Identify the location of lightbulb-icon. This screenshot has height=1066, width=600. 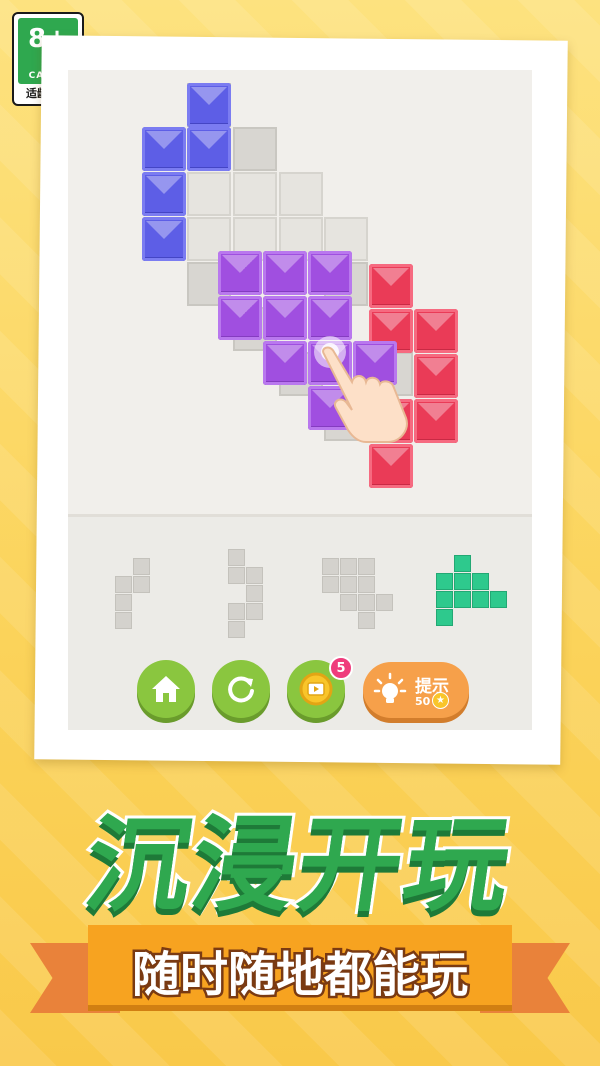
(390, 687).